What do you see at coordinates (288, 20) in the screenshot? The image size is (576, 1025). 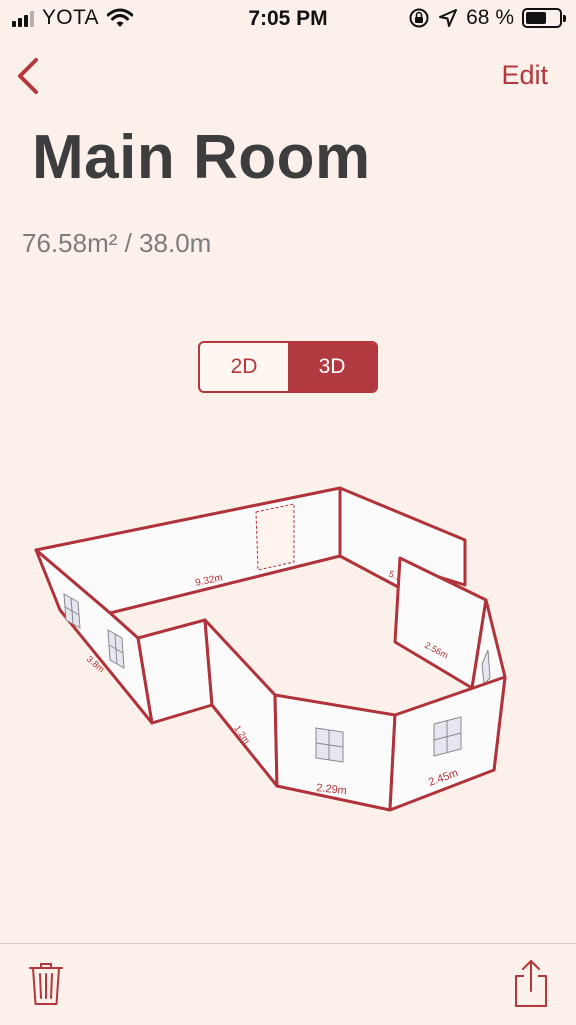 I see `status-bar: YOTA 7:05 PM 68 %` at bounding box center [288, 20].